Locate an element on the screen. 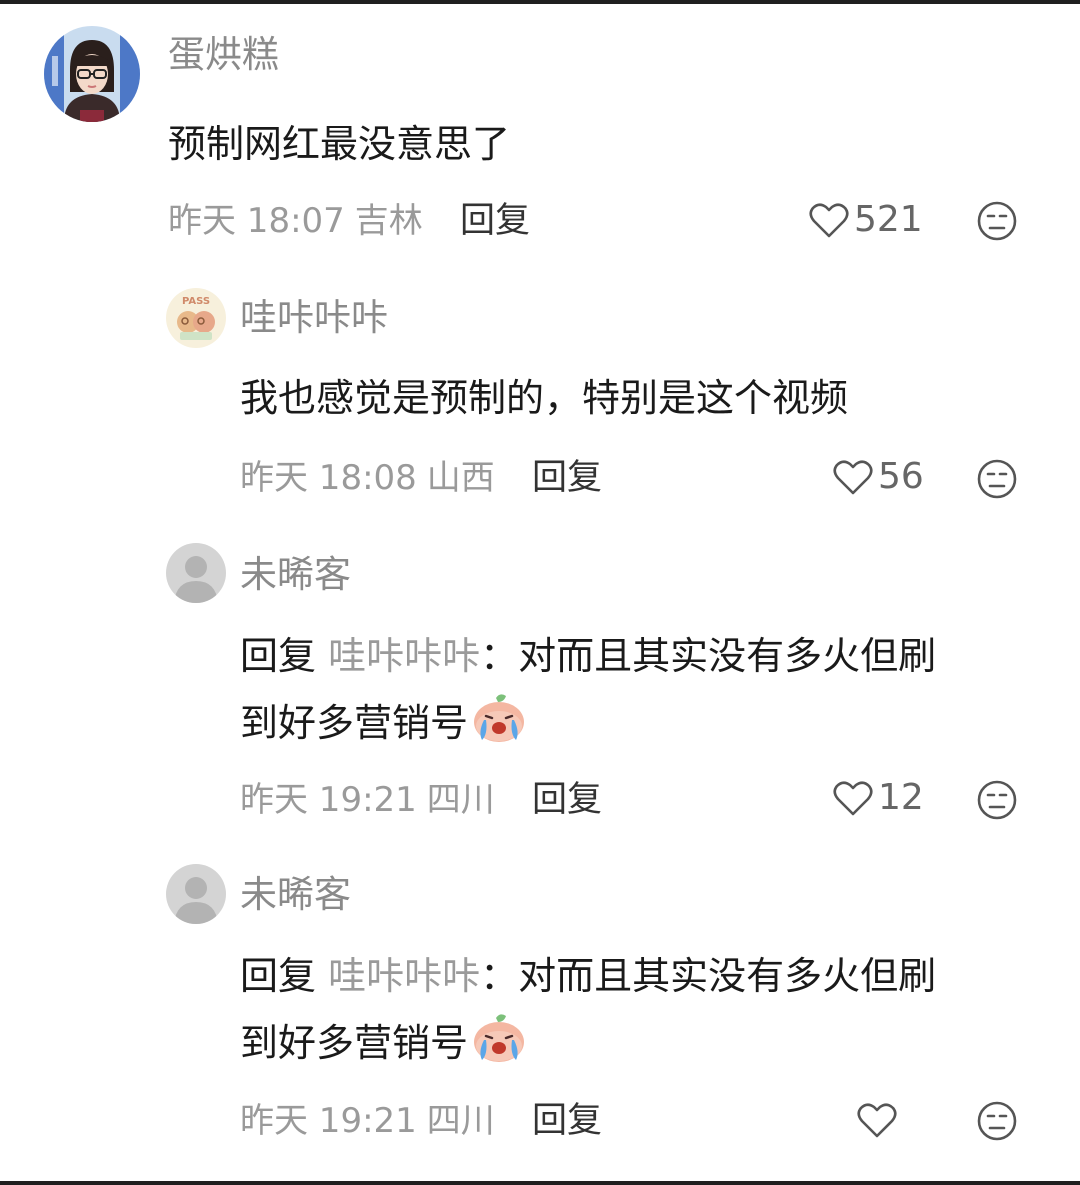 Image resolution: width=1080 pixels, height=1185 pixels. like-button: 56 is located at coordinates (878, 477).